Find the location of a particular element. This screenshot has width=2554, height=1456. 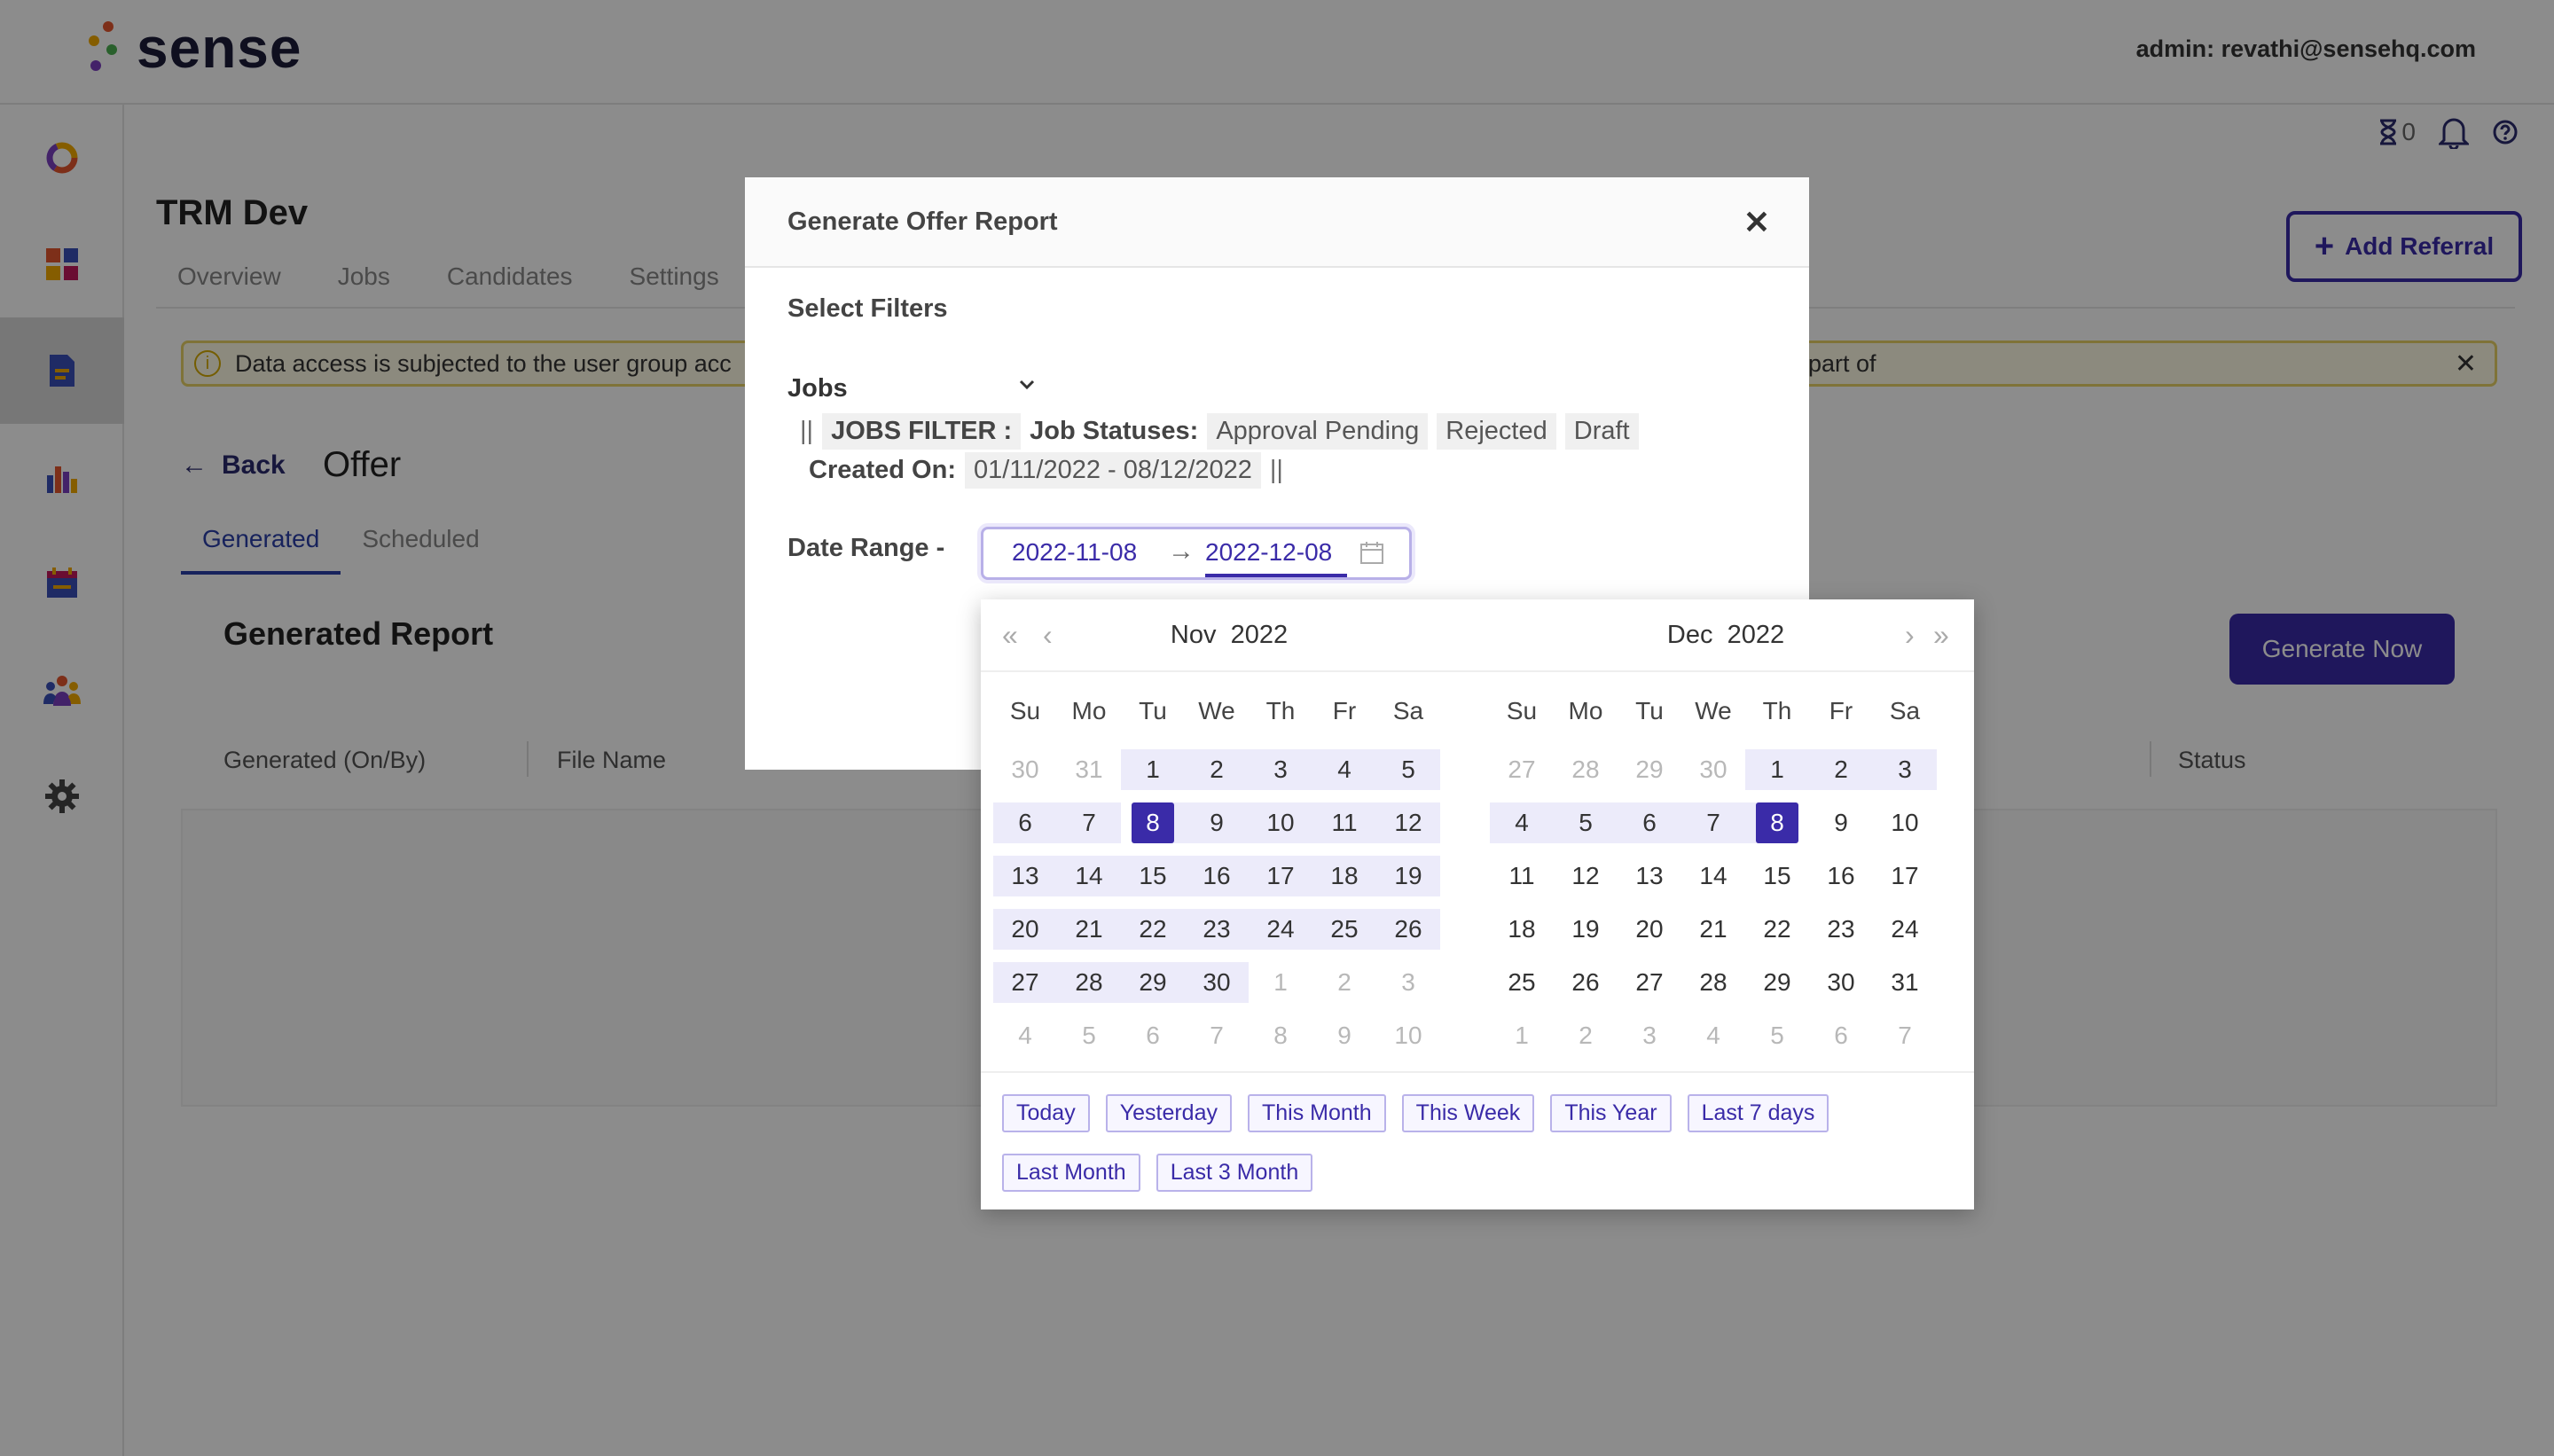

date-range-input: 2022-11-08 → 2022-12-08 is located at coordinates (1196, 553).